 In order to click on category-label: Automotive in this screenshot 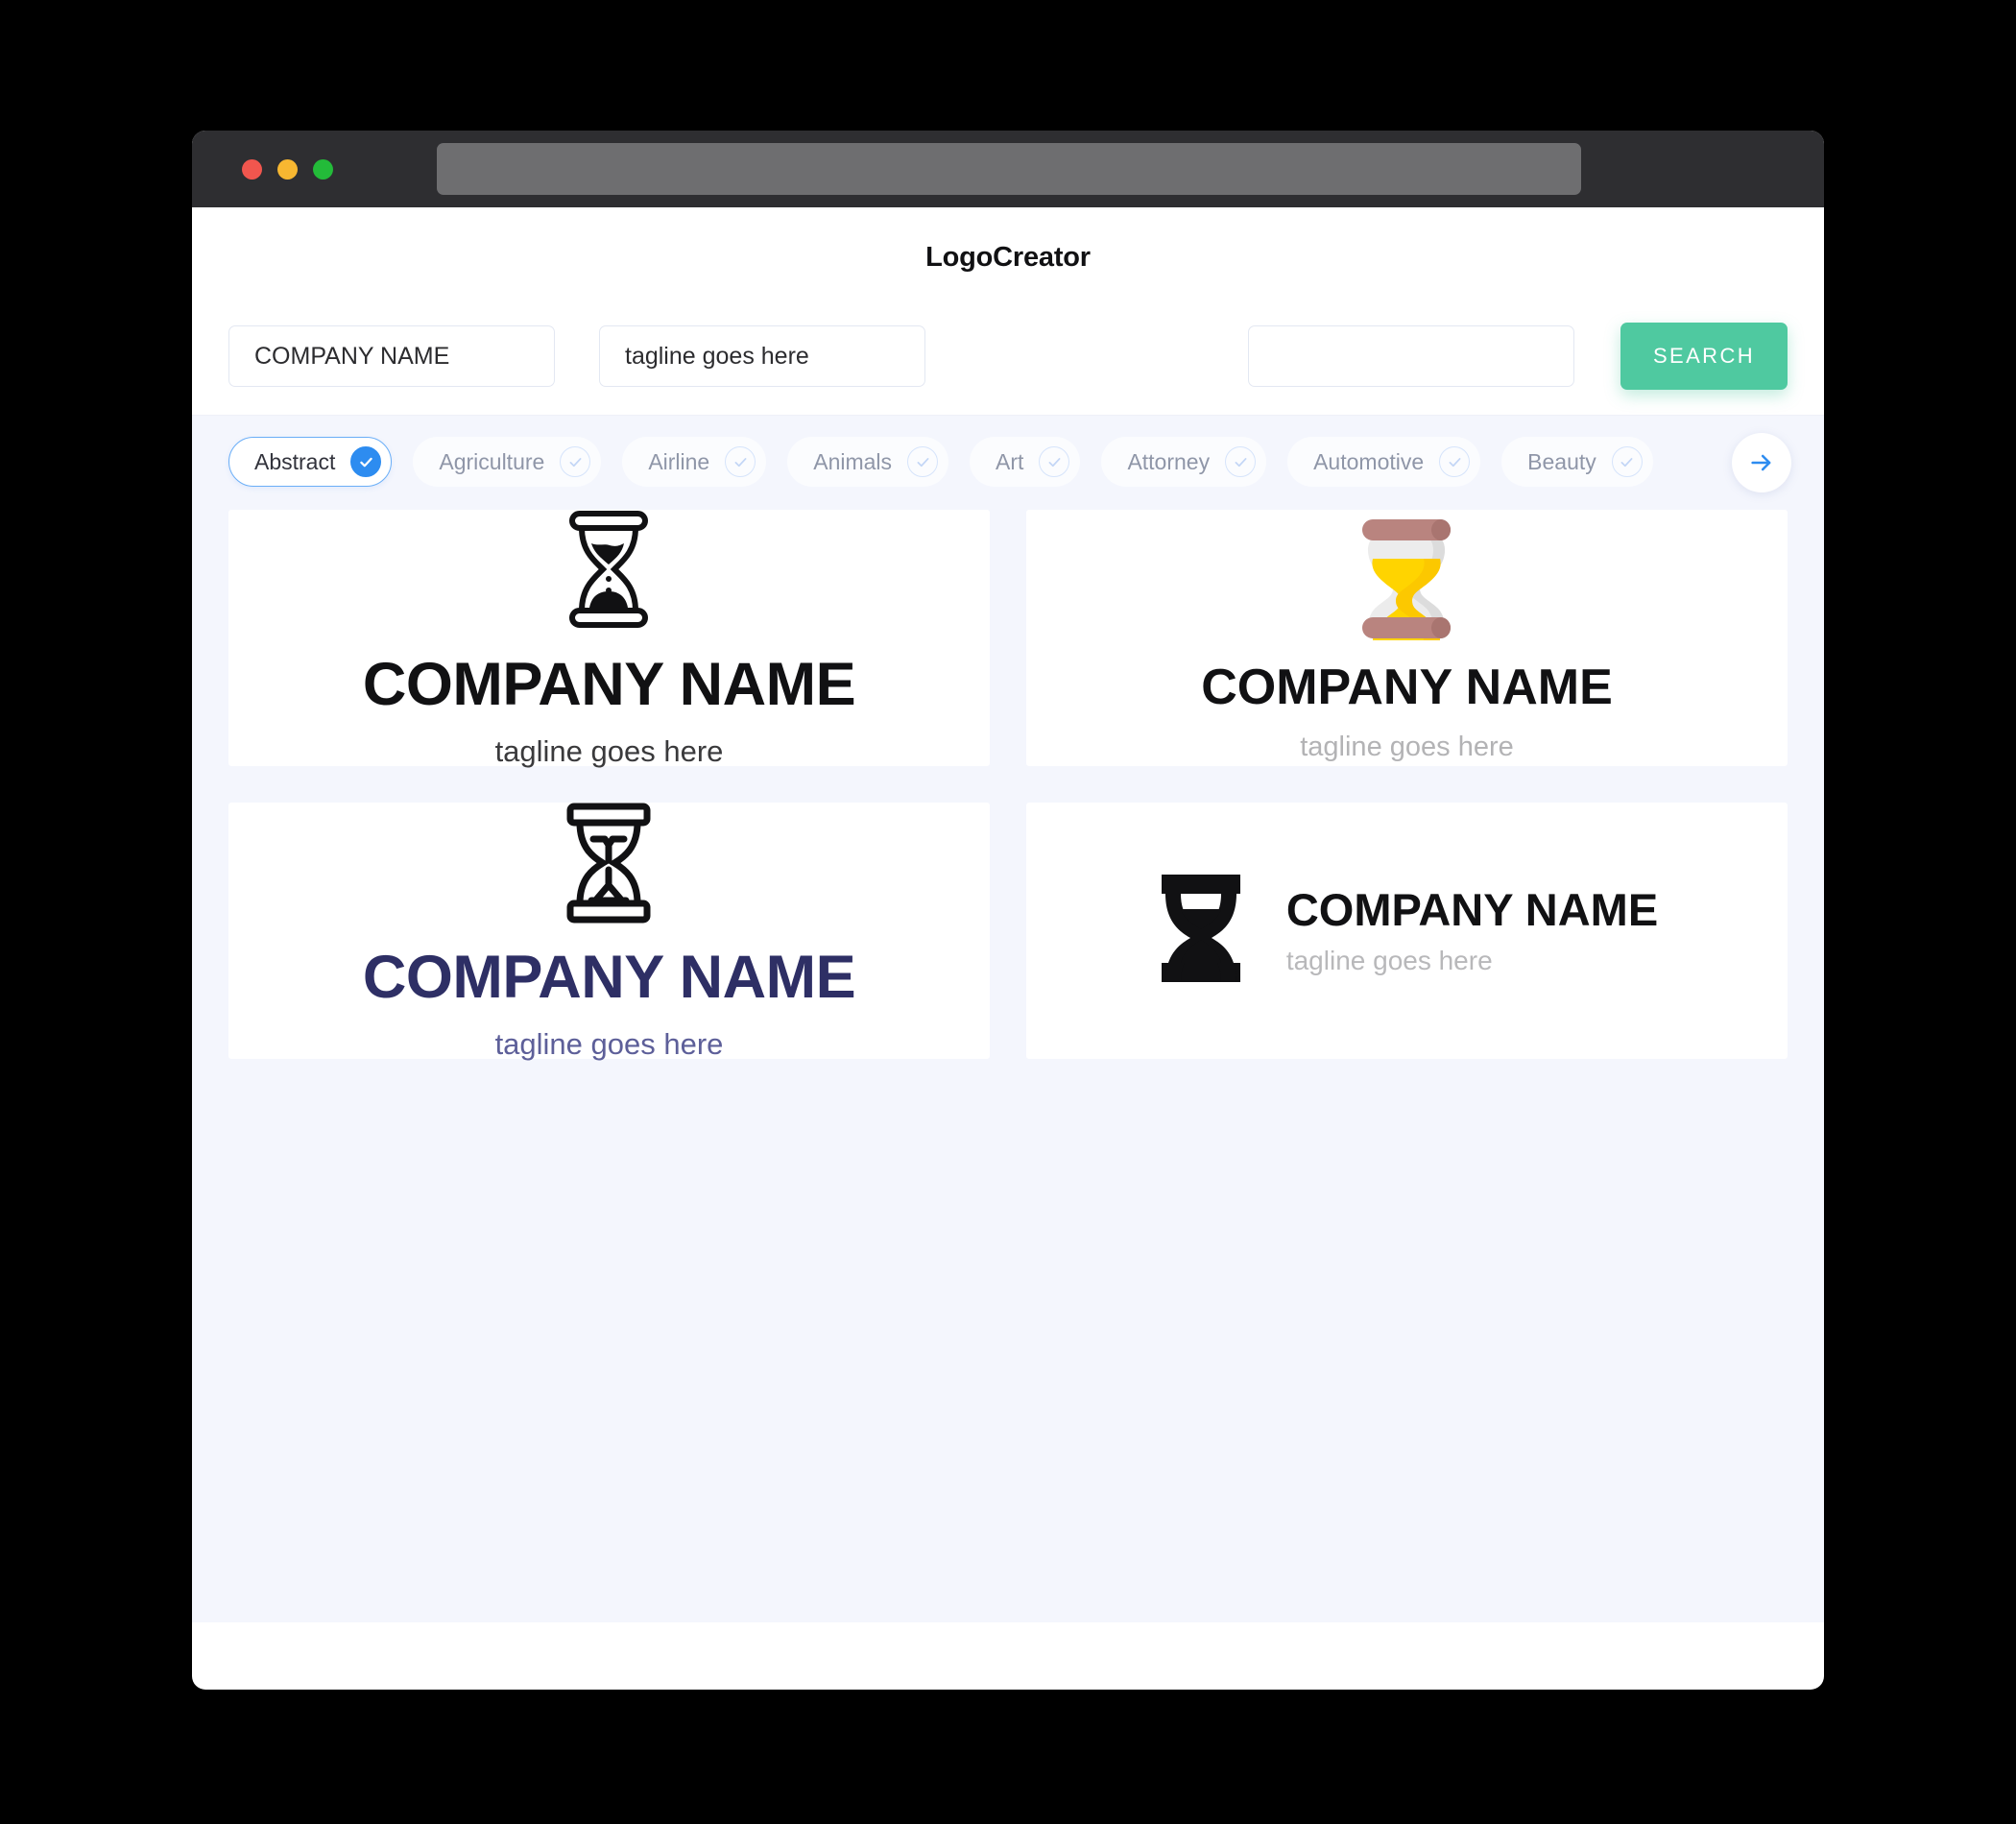, I will do `click(1369, 461)`.